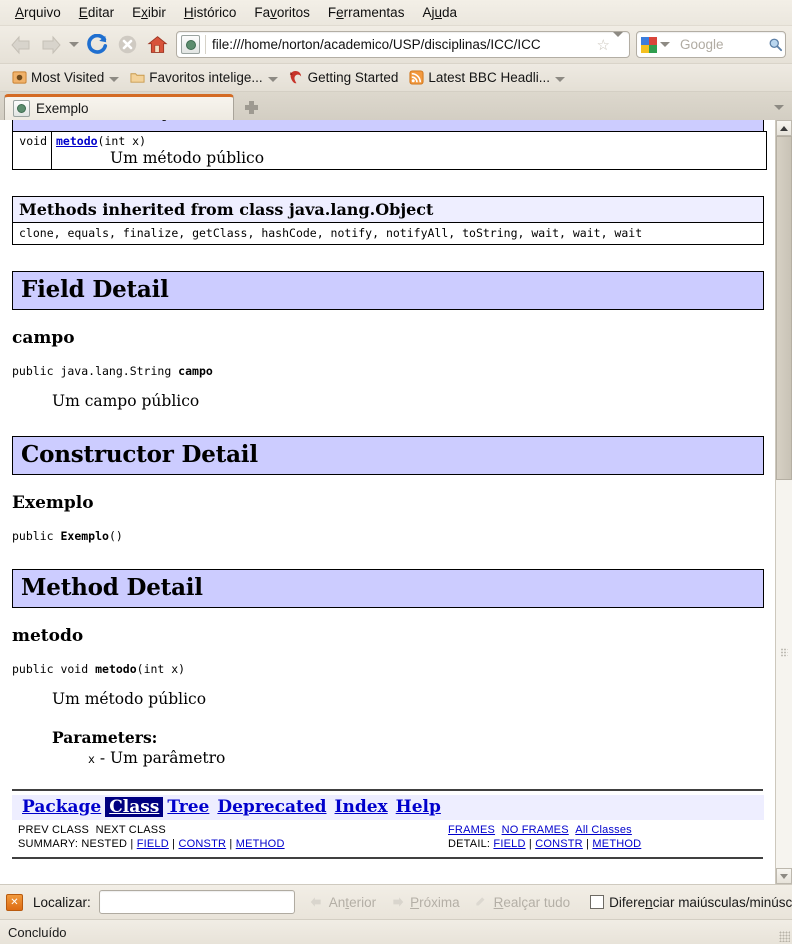 The width and height of the screenshot is (792, 944). I want to click on highlight-all-button: Realçar tudo, so click(522, 902).